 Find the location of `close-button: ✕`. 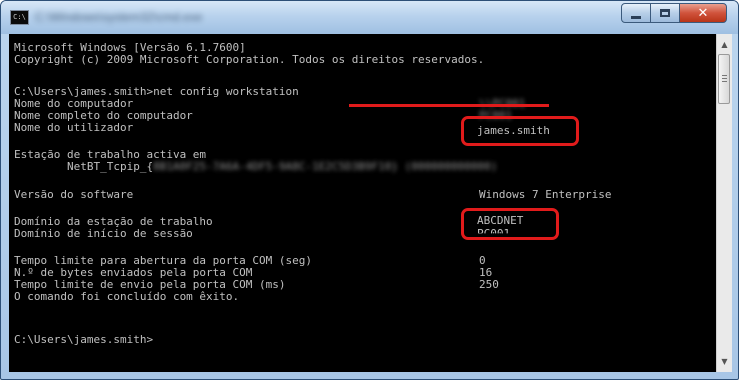

close-button: ✕ is located at coordinates (703, 13).